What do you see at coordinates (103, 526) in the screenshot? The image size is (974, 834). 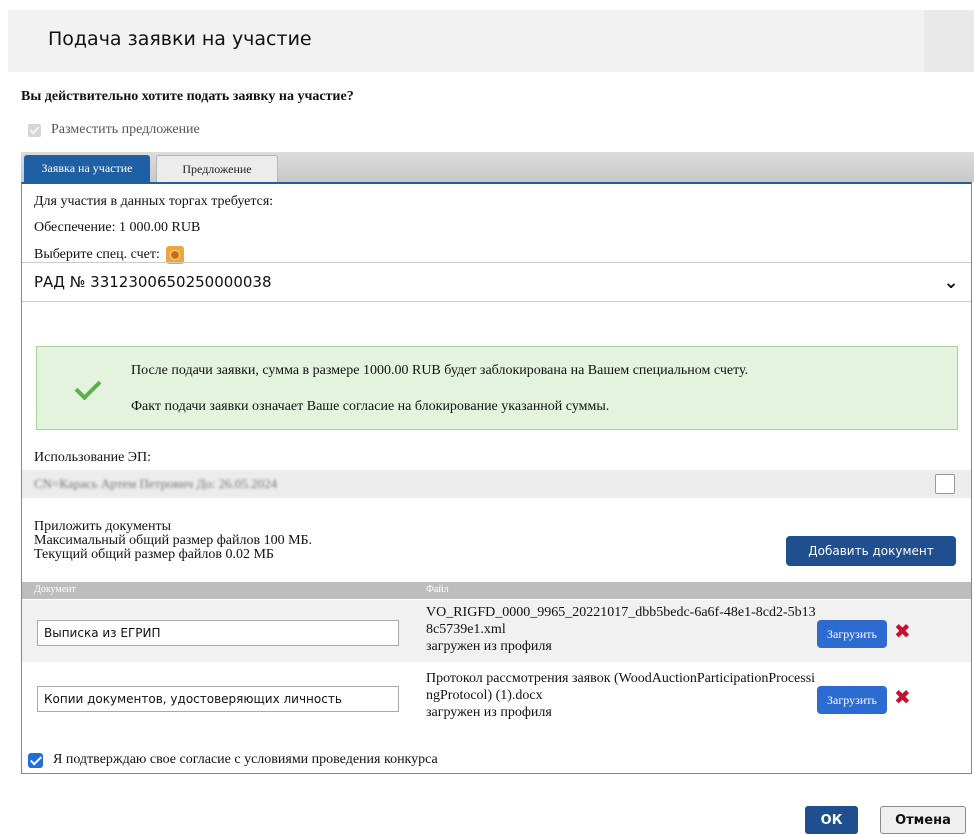 I see `attachments-title: Приложить документы` at bounding box center [103, 526].